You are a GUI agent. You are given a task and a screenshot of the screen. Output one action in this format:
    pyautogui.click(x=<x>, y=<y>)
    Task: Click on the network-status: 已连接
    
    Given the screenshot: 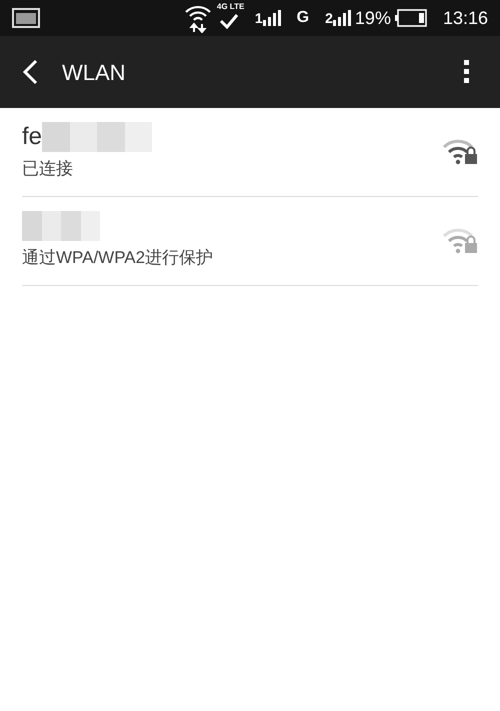 What is the action you would take?
    pyautogui.click(x=48, y=169)
    